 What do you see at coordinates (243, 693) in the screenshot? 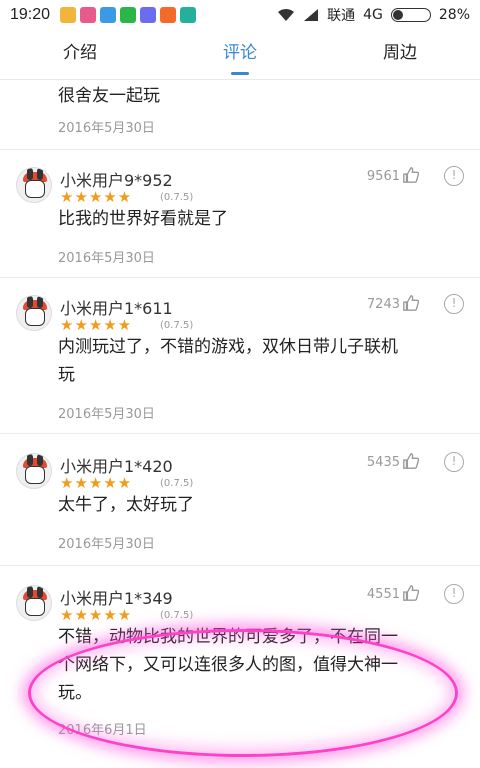
I see `highlight-circle` at bounding box center [243, 693].